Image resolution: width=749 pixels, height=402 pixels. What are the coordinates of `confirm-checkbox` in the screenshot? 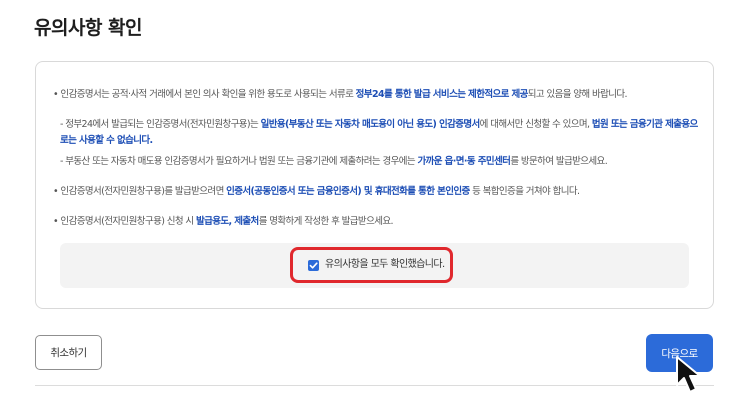 It's located at (313, 265).